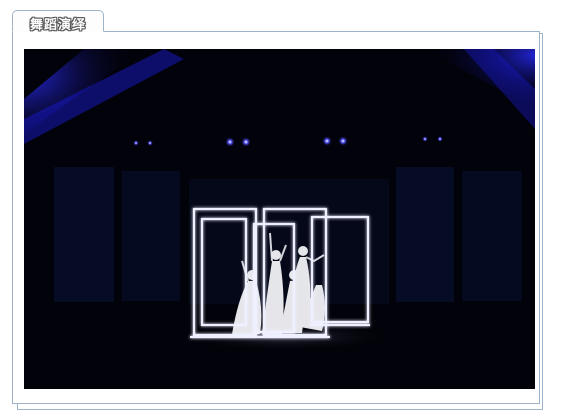 This screenshot has width=562, height=420. I want to click on tab-dance-performance: 舞蹈演绎, so click(58, 21).